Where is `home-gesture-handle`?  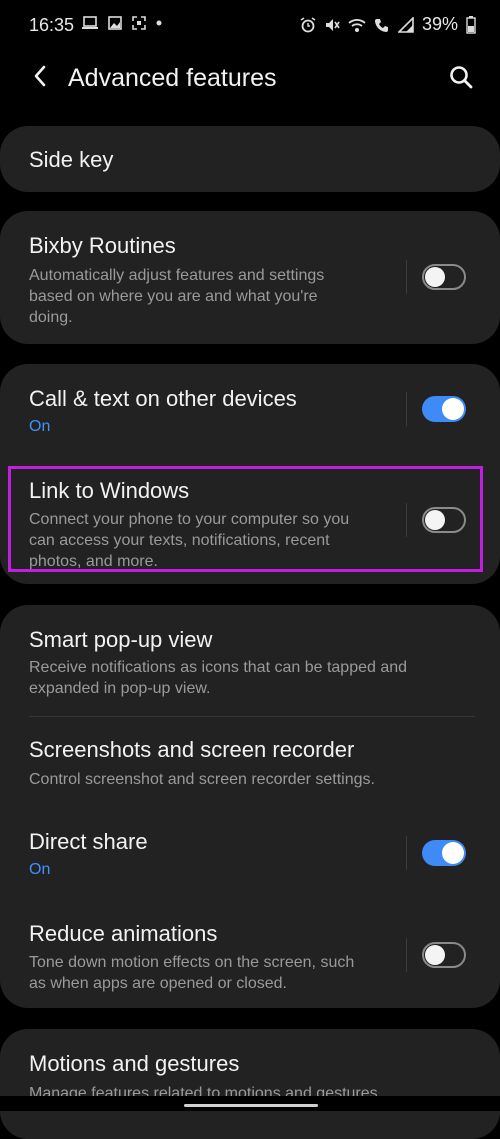 home-gesture-handle is located at coordinates (251, 1105).